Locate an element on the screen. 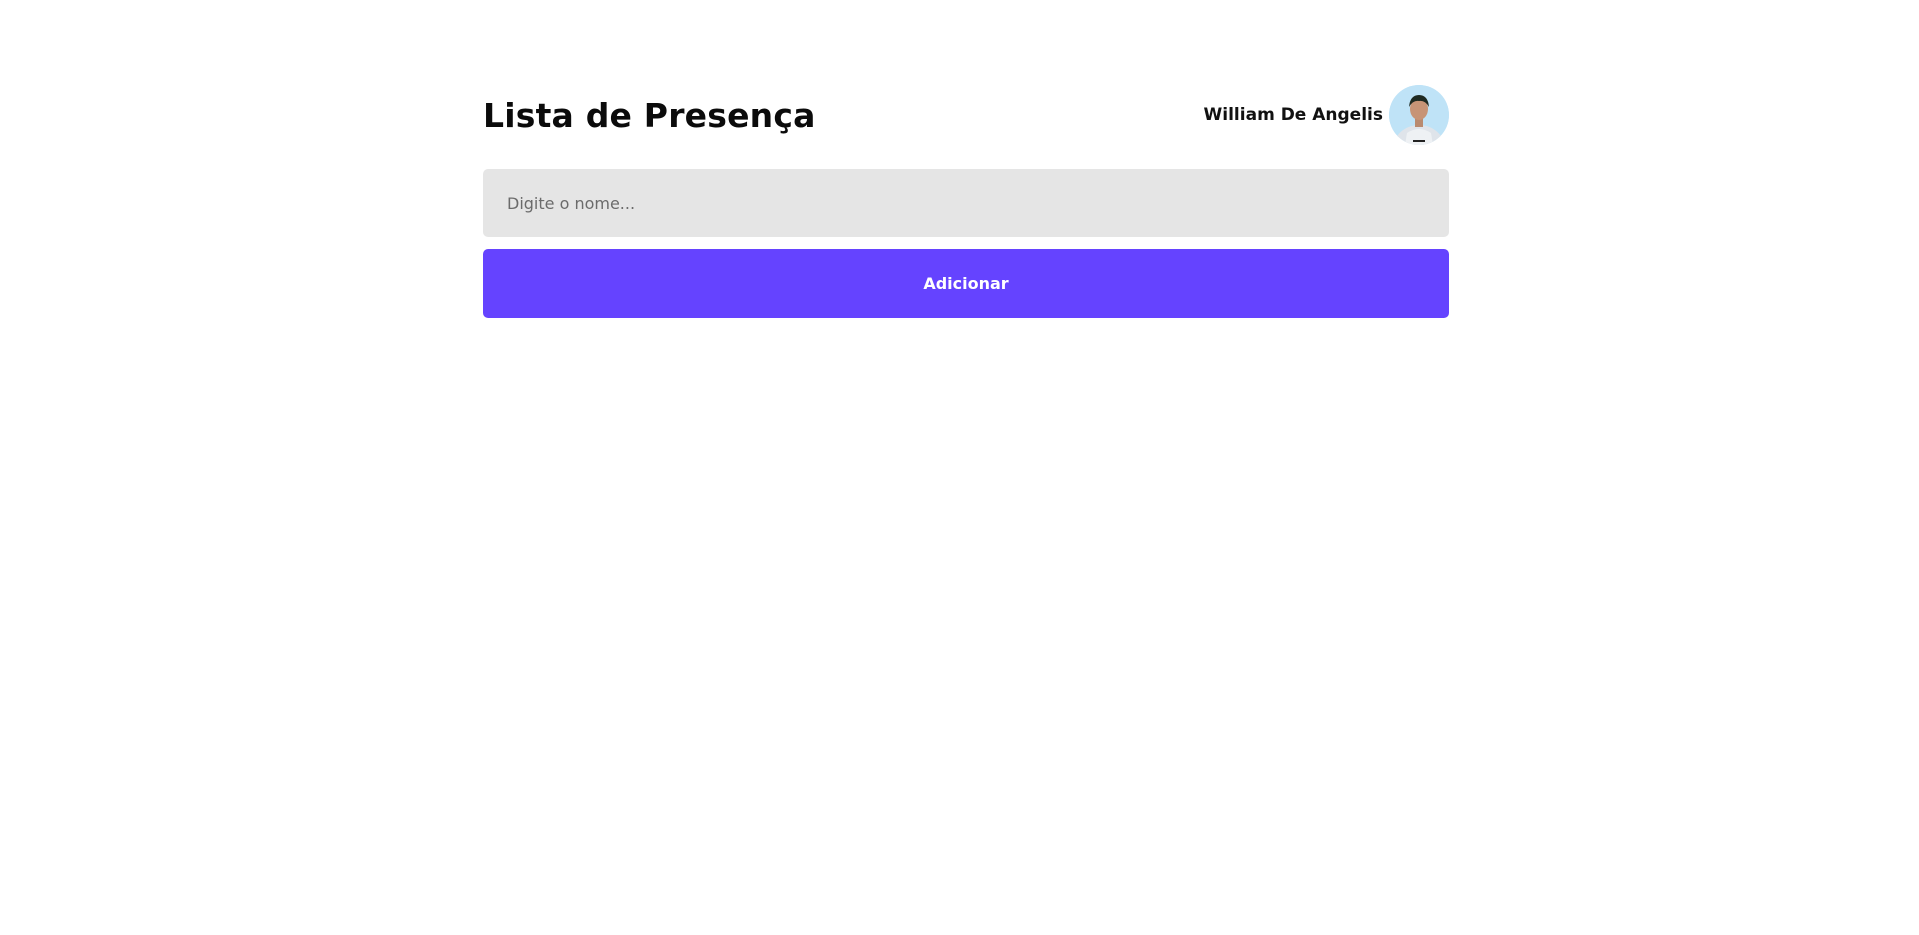  user-profile: William De Angelis is located at coordinates (1326, 115).